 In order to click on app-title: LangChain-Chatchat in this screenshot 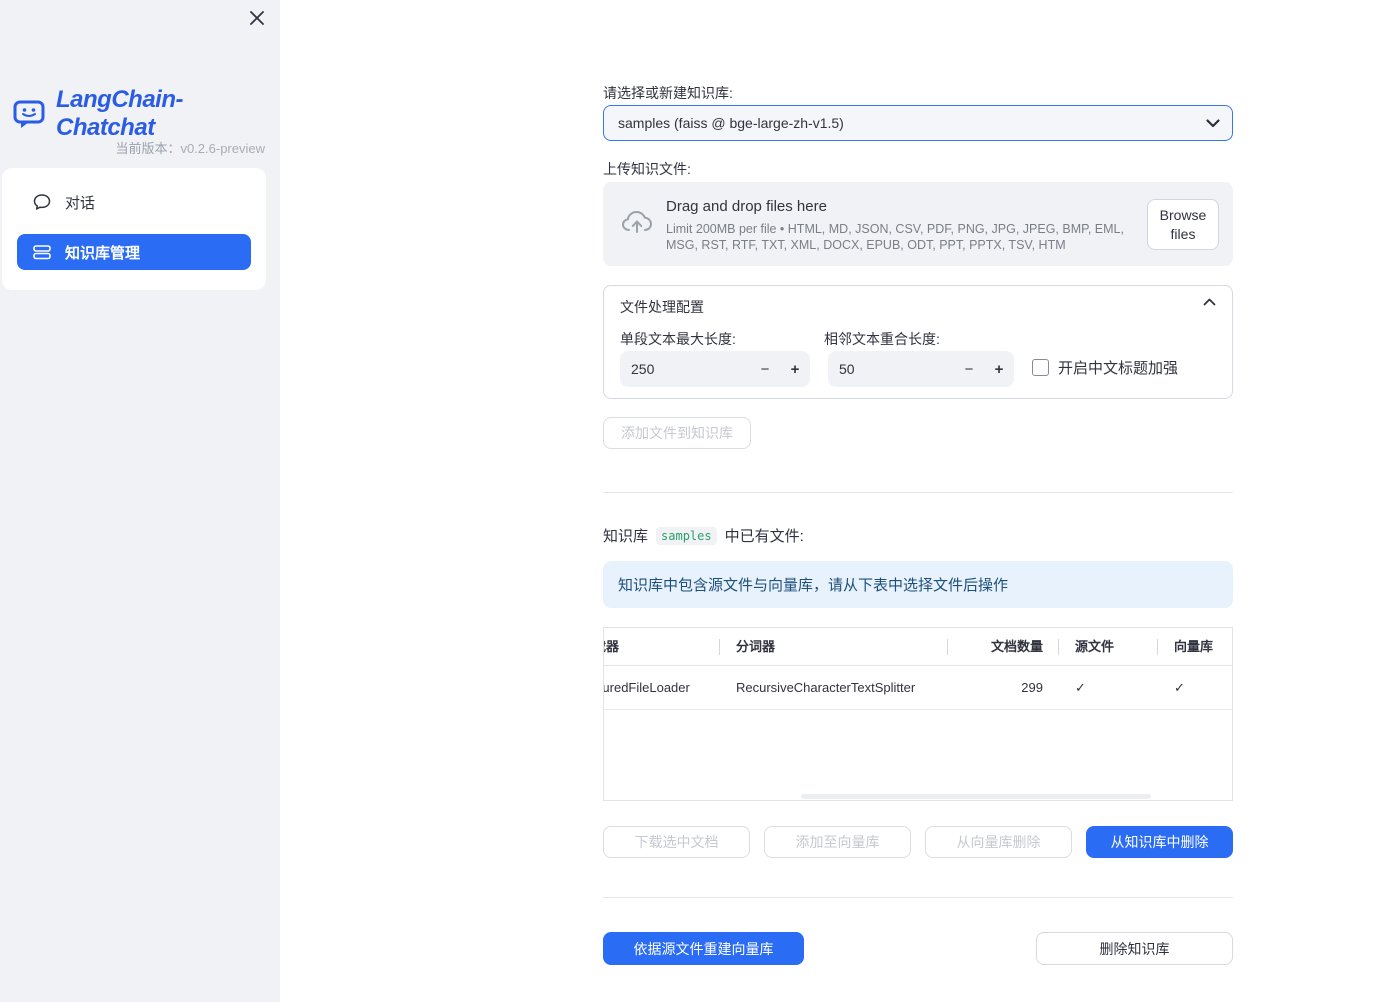, I will do `click(120, 113)`.